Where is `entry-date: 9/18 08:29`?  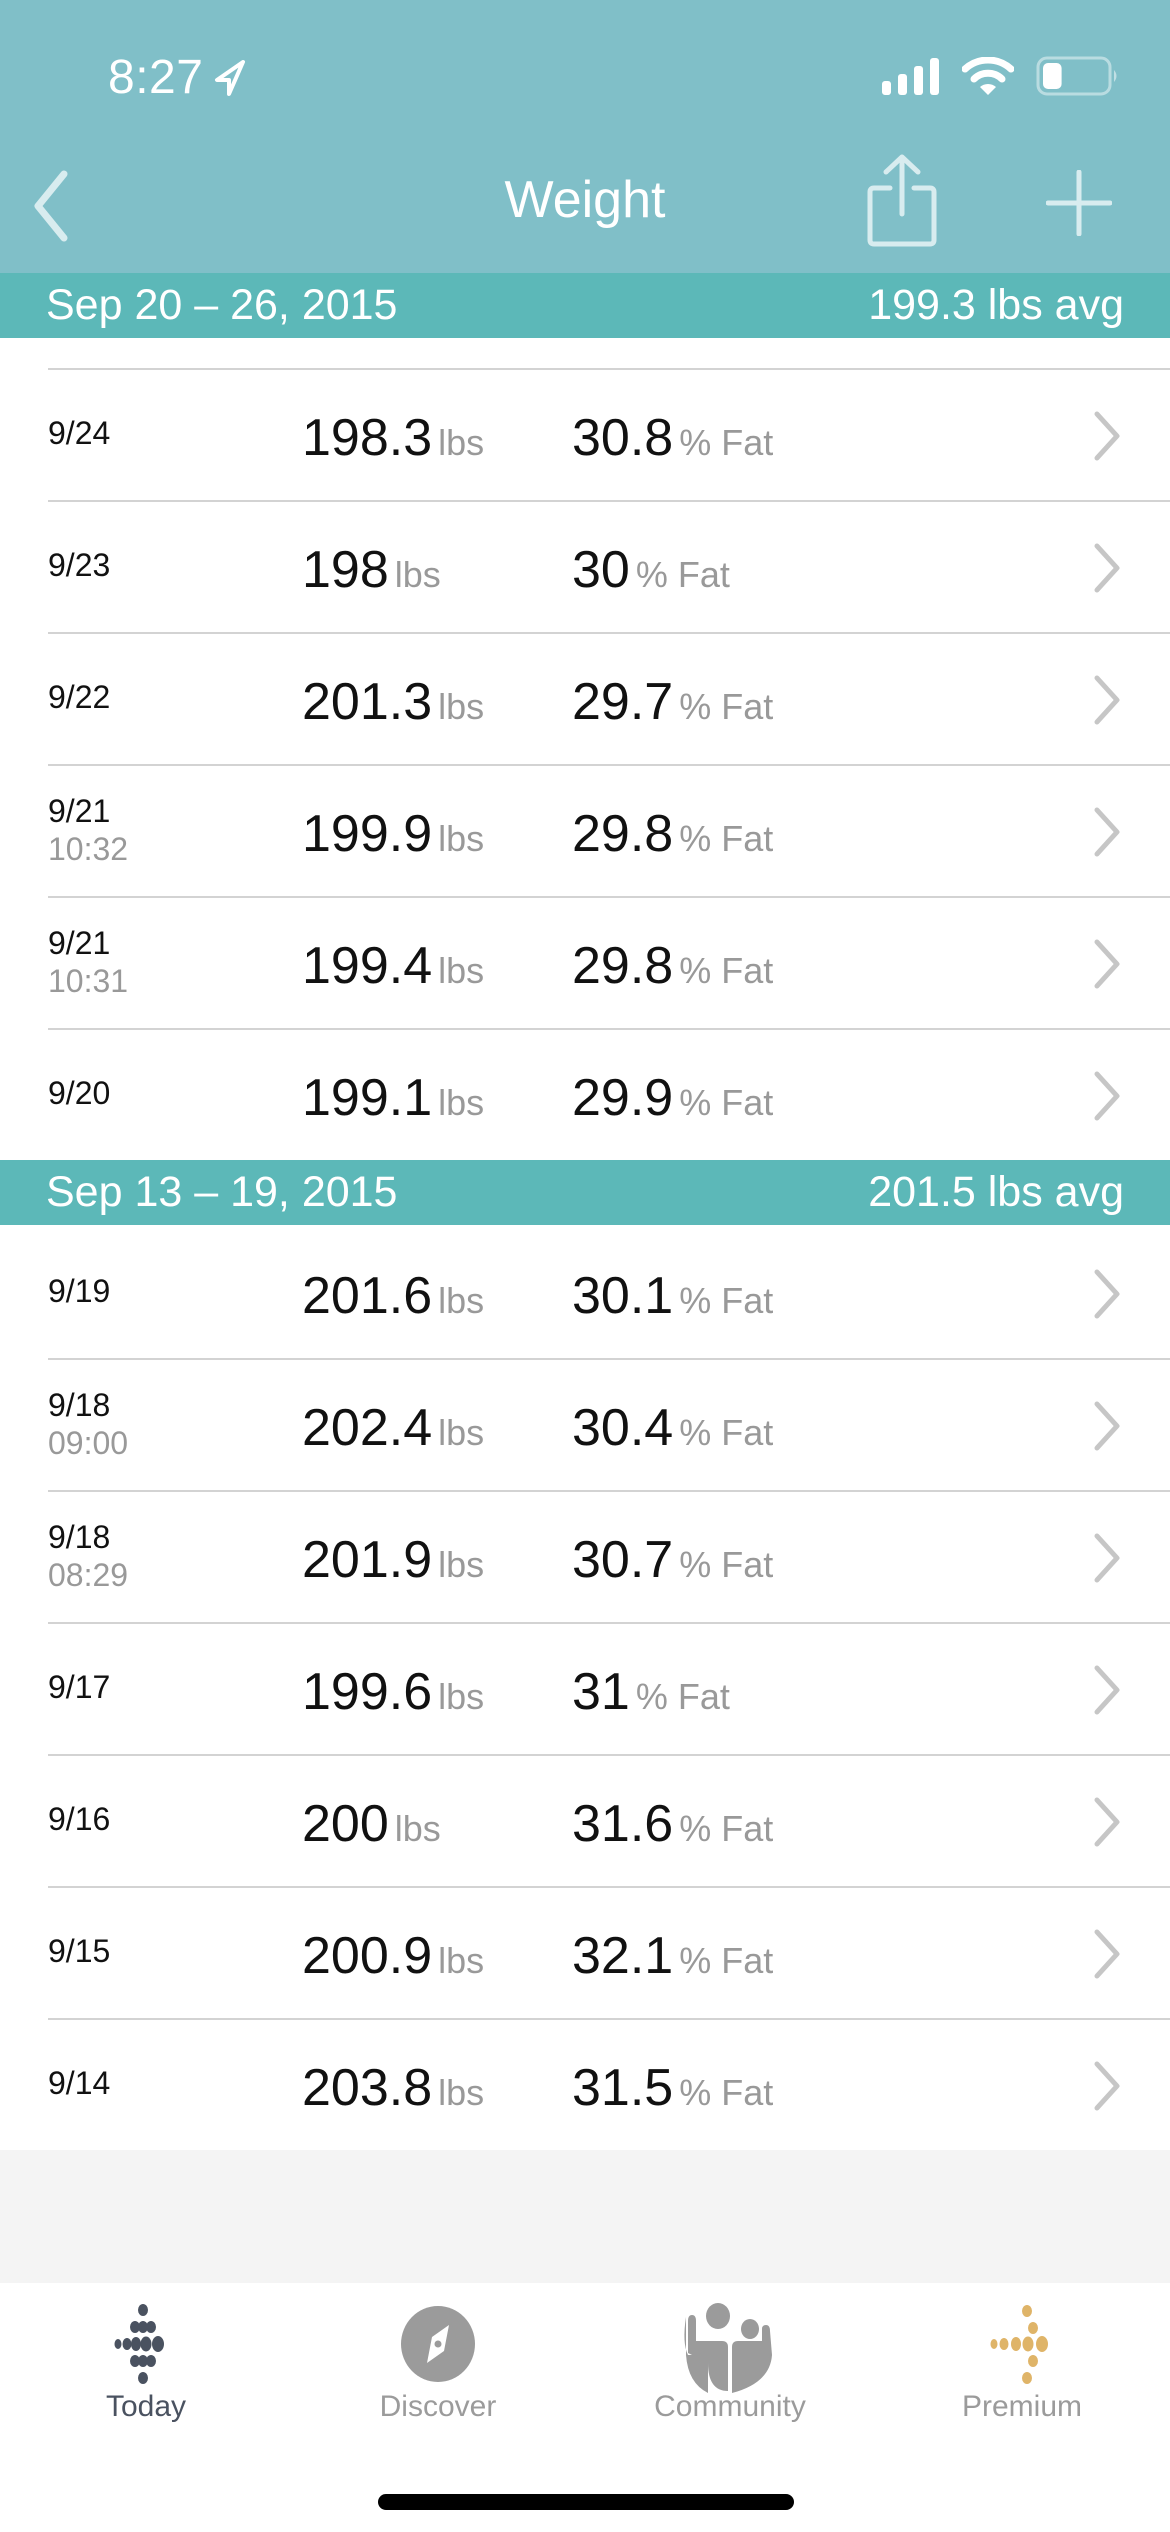 entry-date: 9/18 08:29 is located at coordinates (88, 1556).